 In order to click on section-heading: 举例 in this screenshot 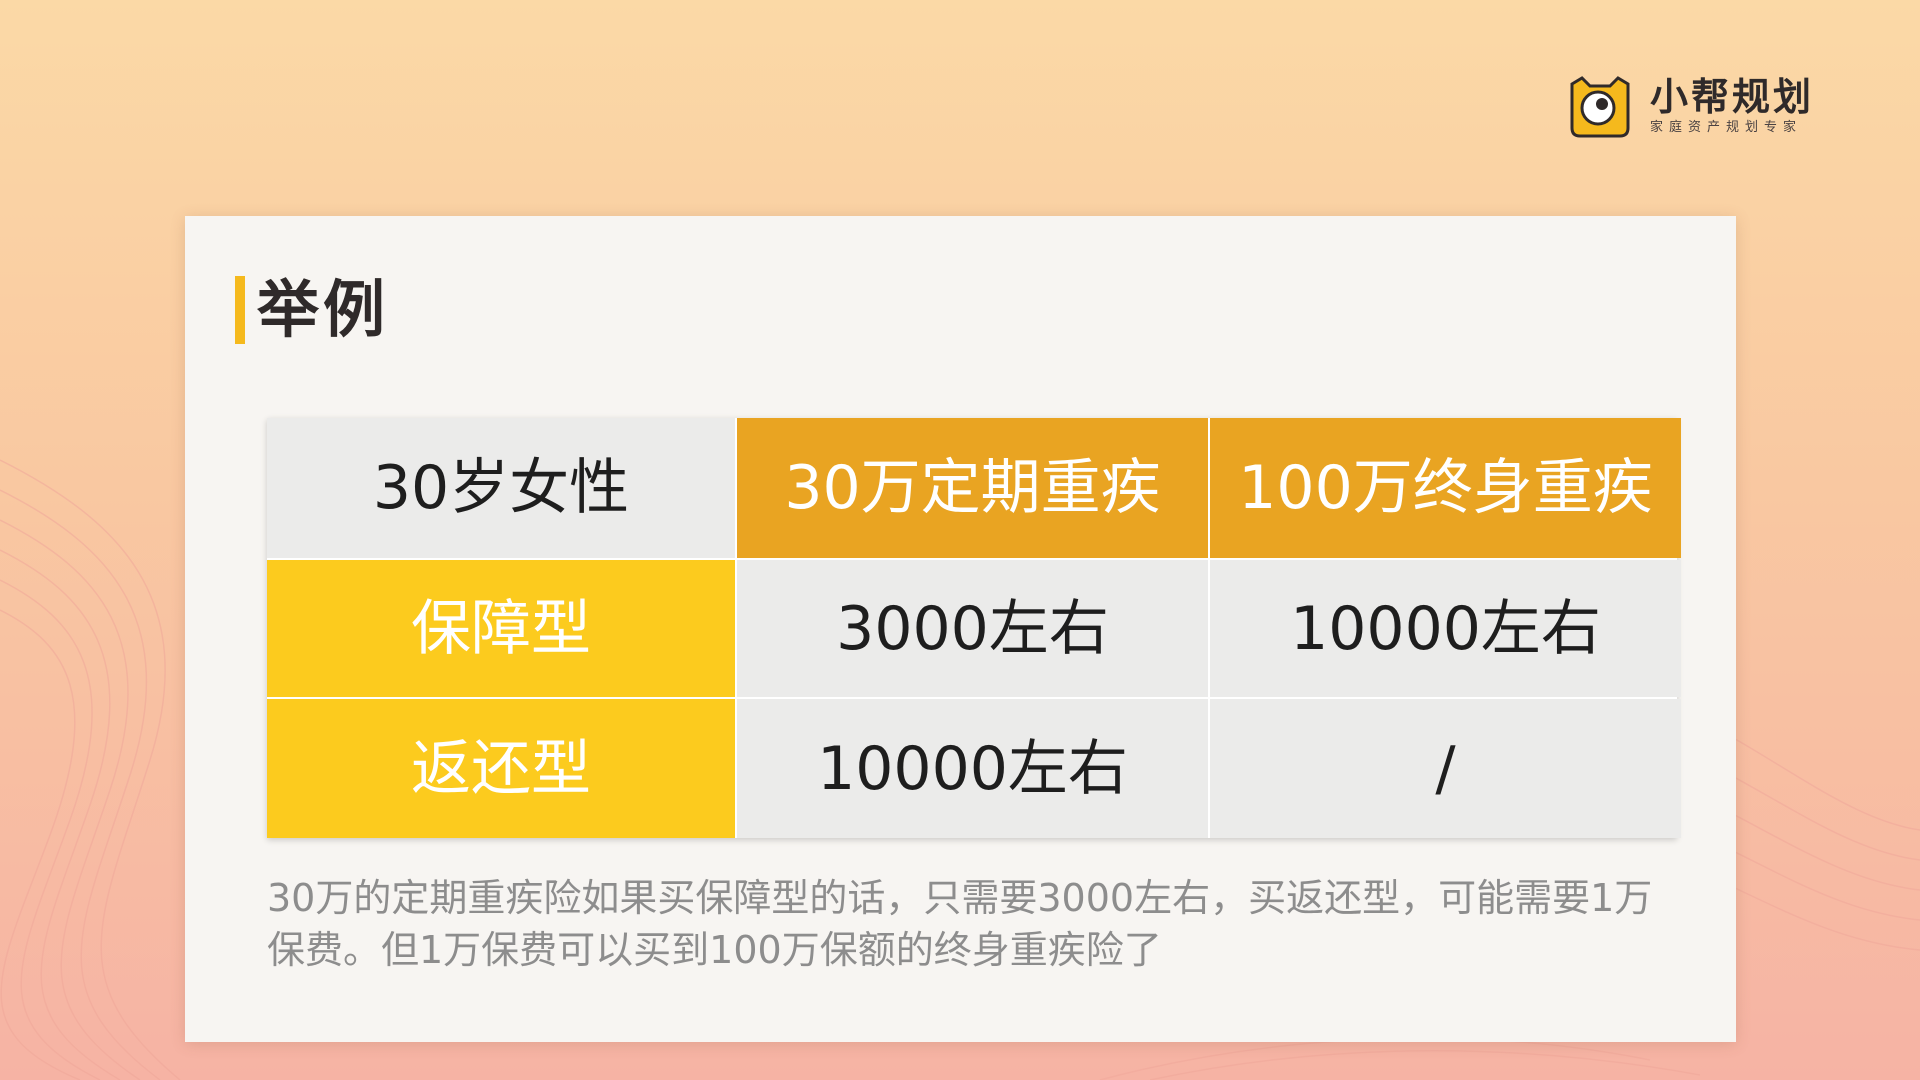, I will do `click(312, 310)`.